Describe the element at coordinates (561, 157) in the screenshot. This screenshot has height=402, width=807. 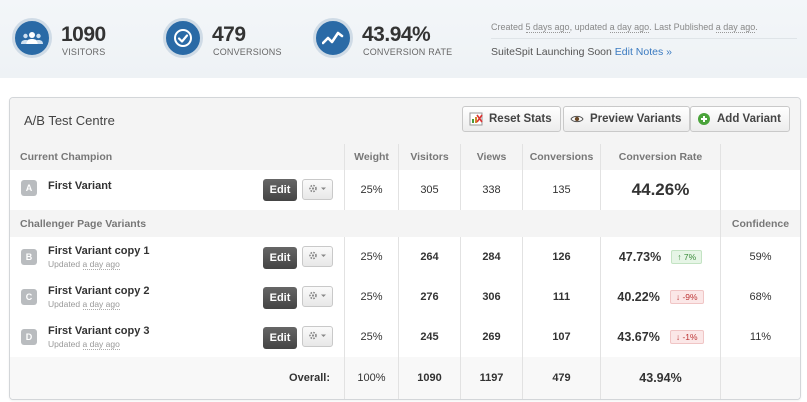
I see `col-conversions: Conversions` at that location.